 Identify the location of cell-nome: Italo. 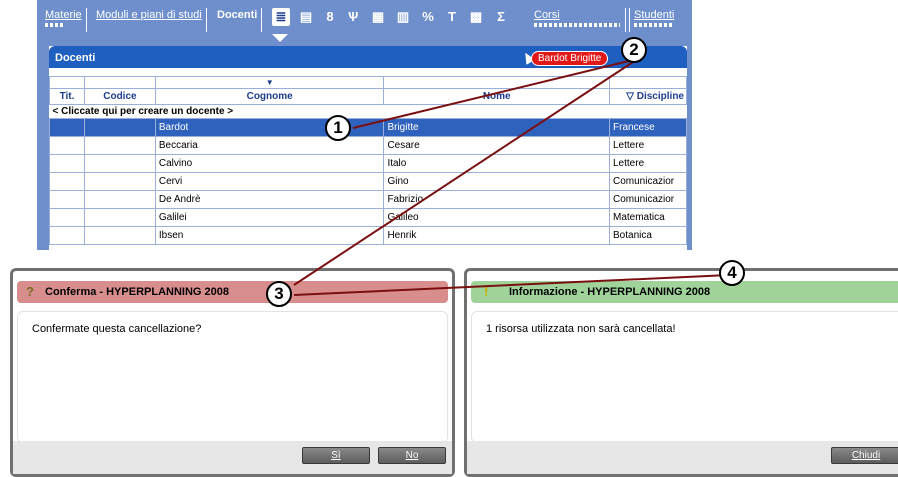
(496, 163).